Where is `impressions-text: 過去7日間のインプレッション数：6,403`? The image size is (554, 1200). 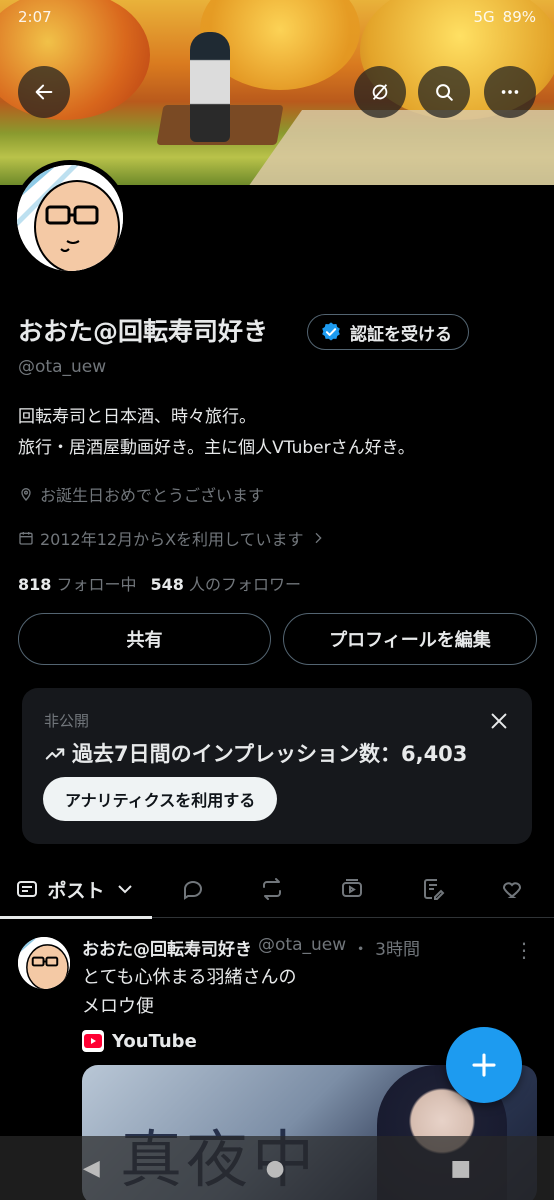
impressions-text: 過去7日間のインプレッション数：6,403 is located at coordinates (270, 754).